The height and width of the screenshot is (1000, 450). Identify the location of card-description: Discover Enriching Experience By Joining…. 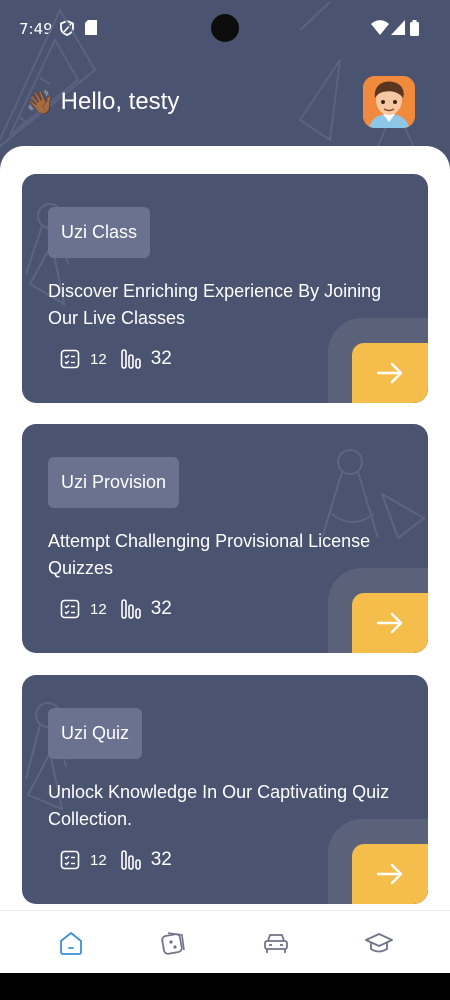
(215, 304).